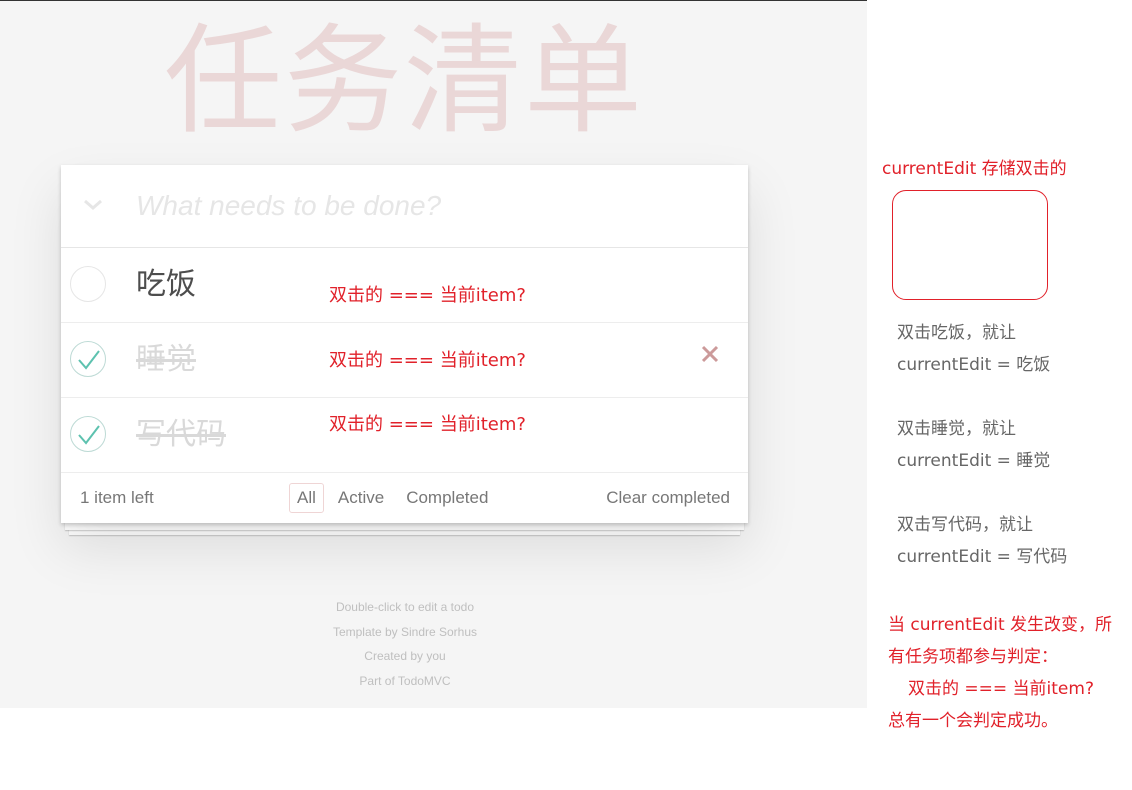 The image size is (1132, 790). Describe the element at coordinates (404, 435) in the screenshot. I see `todo-item-2: 写代码 双击的 === 当前item?` at that location.